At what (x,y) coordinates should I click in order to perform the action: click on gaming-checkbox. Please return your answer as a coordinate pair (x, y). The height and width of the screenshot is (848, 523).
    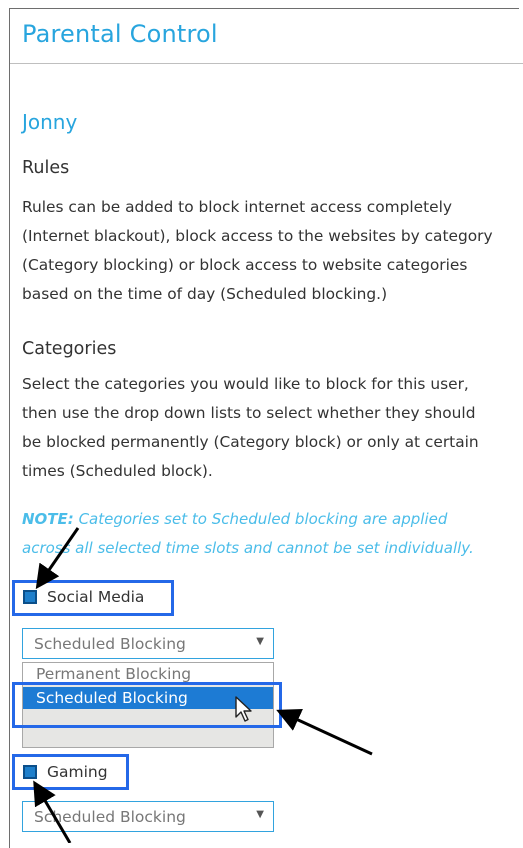
    Looking at the image, I should click on (30, 772).